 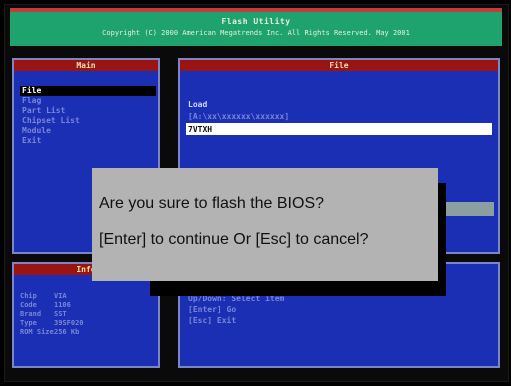 What do you see at coordinates (212, 203) in the screenshot?
I see `dialog-question: Are you sure to flash the BIOS?` at bounding box center [212, 203].